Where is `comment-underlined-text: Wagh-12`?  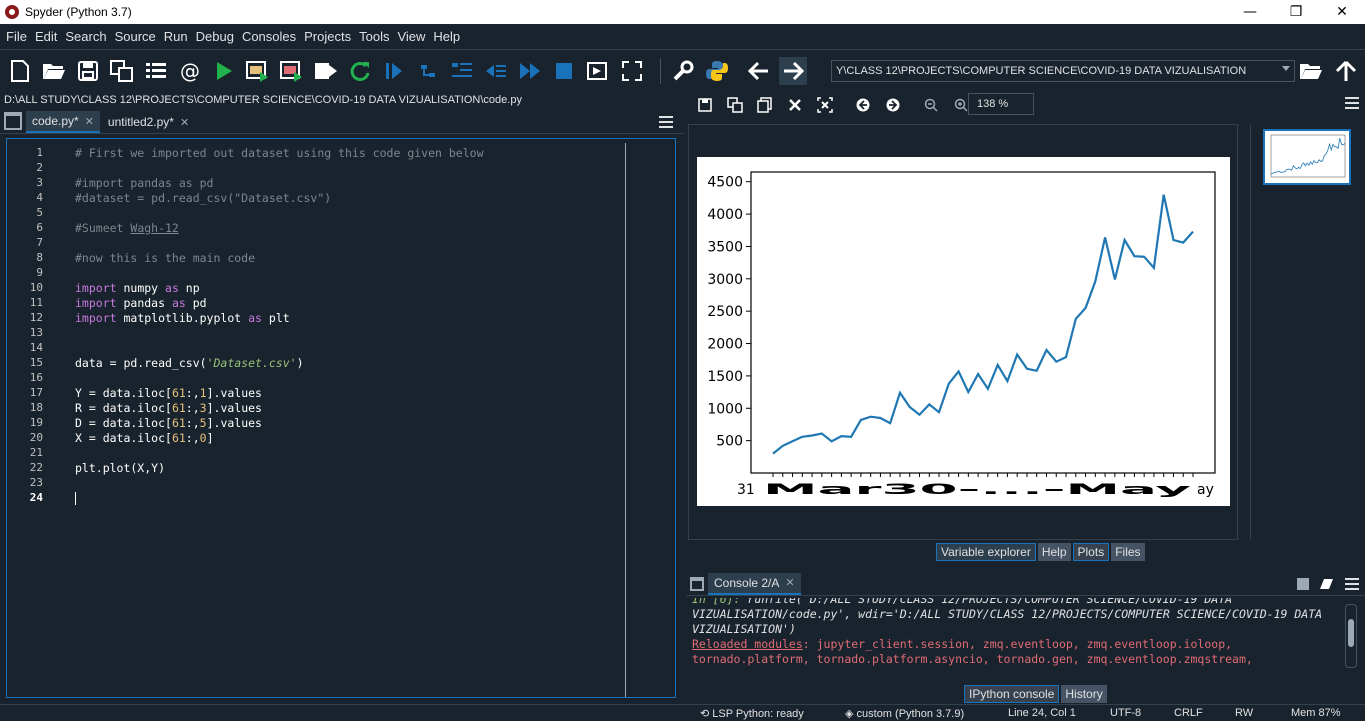 comment-underlined-text: Wagh-12 is located at coordinates (154, 228).